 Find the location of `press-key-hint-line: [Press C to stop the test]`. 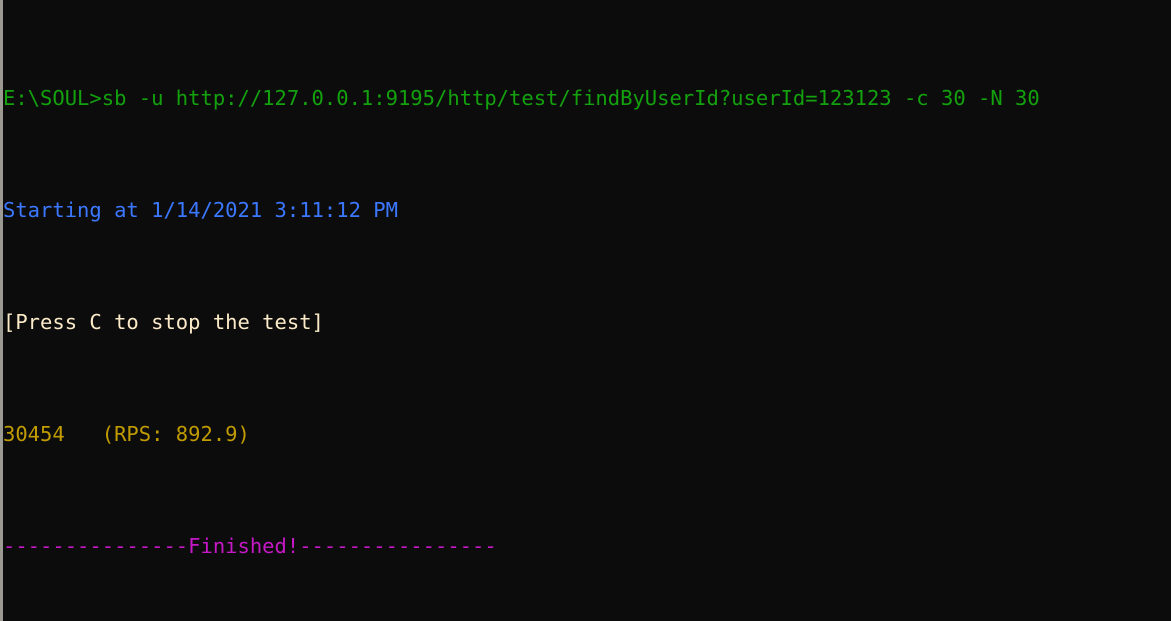

press-key-hint-line: [Press C to stop the test] is located at coordinates (163, 322).